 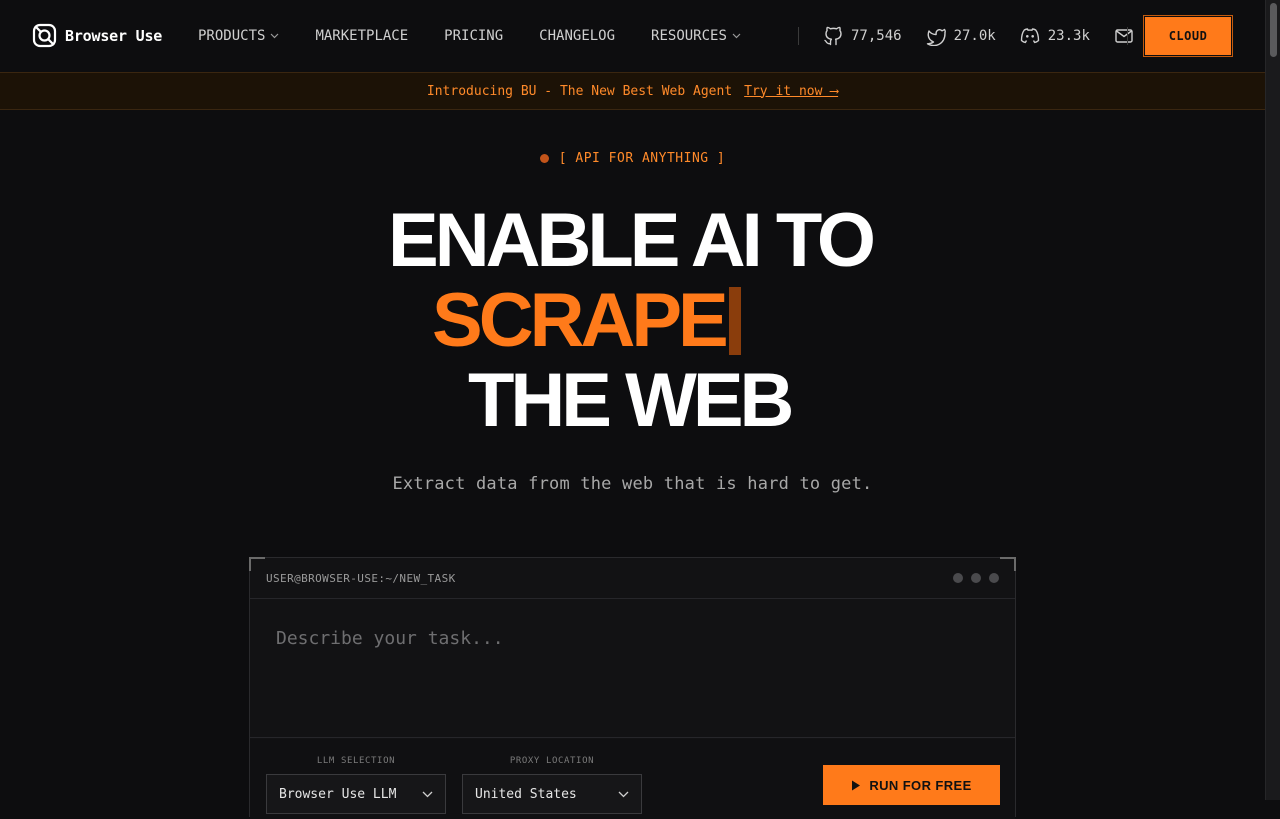 I want to click on discord-members-link: 23.3k, so click(x=1055, y=36).